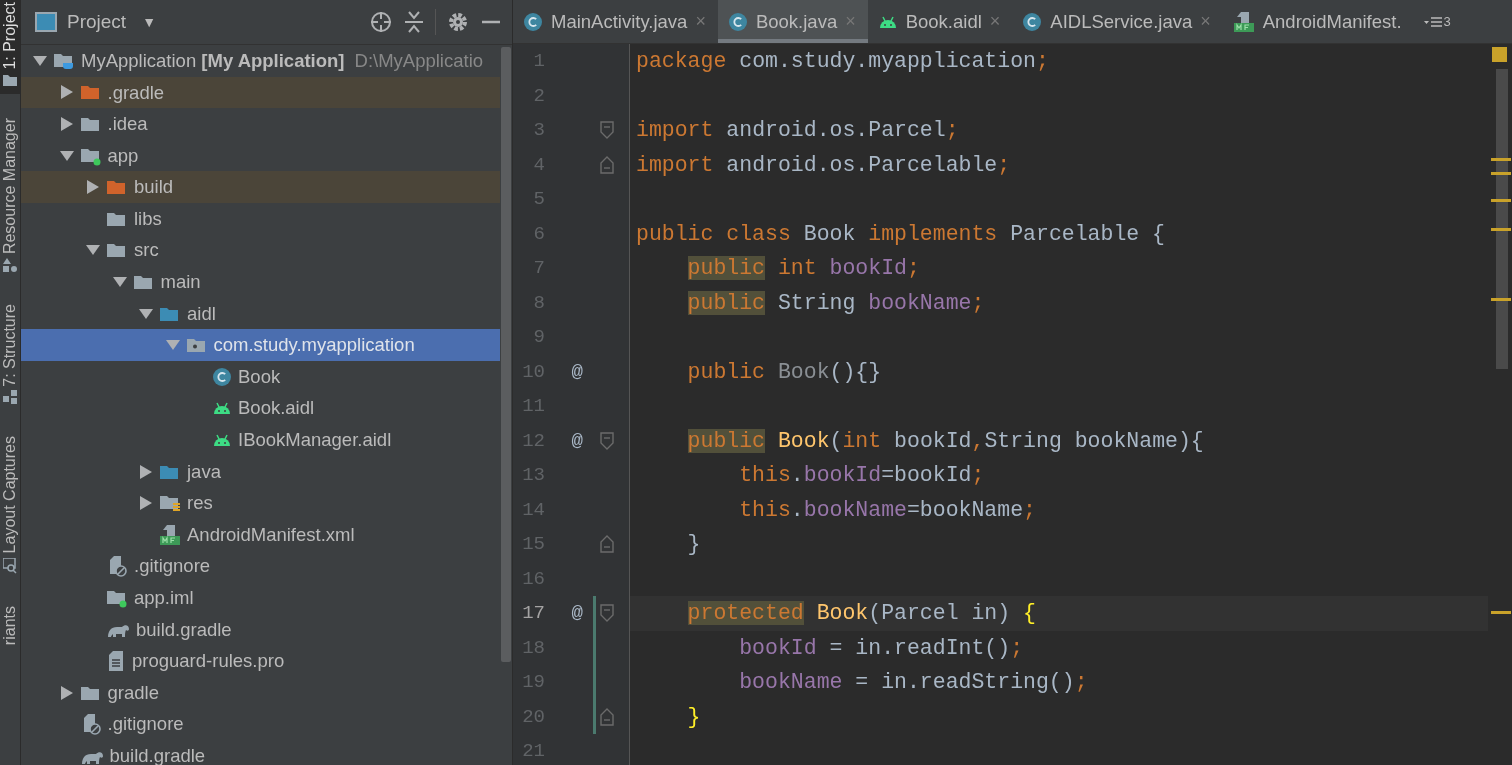 This screenshot has height=765, width=1512. Describe the element at coordinates (260, 155) in the screenshot. I see `tree-item: app` at that location.